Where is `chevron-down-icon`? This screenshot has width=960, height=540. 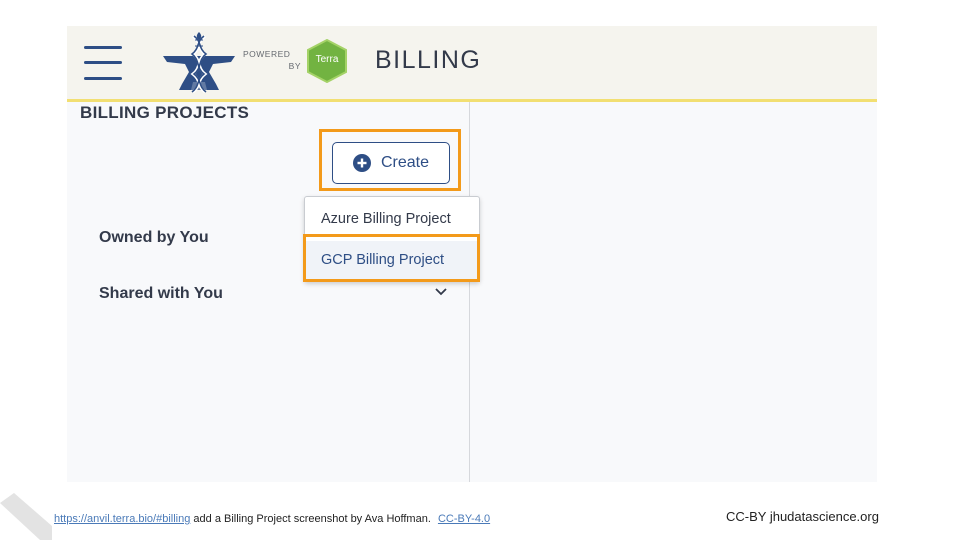
chevron-down-icon is located at coordinates (441, 292).